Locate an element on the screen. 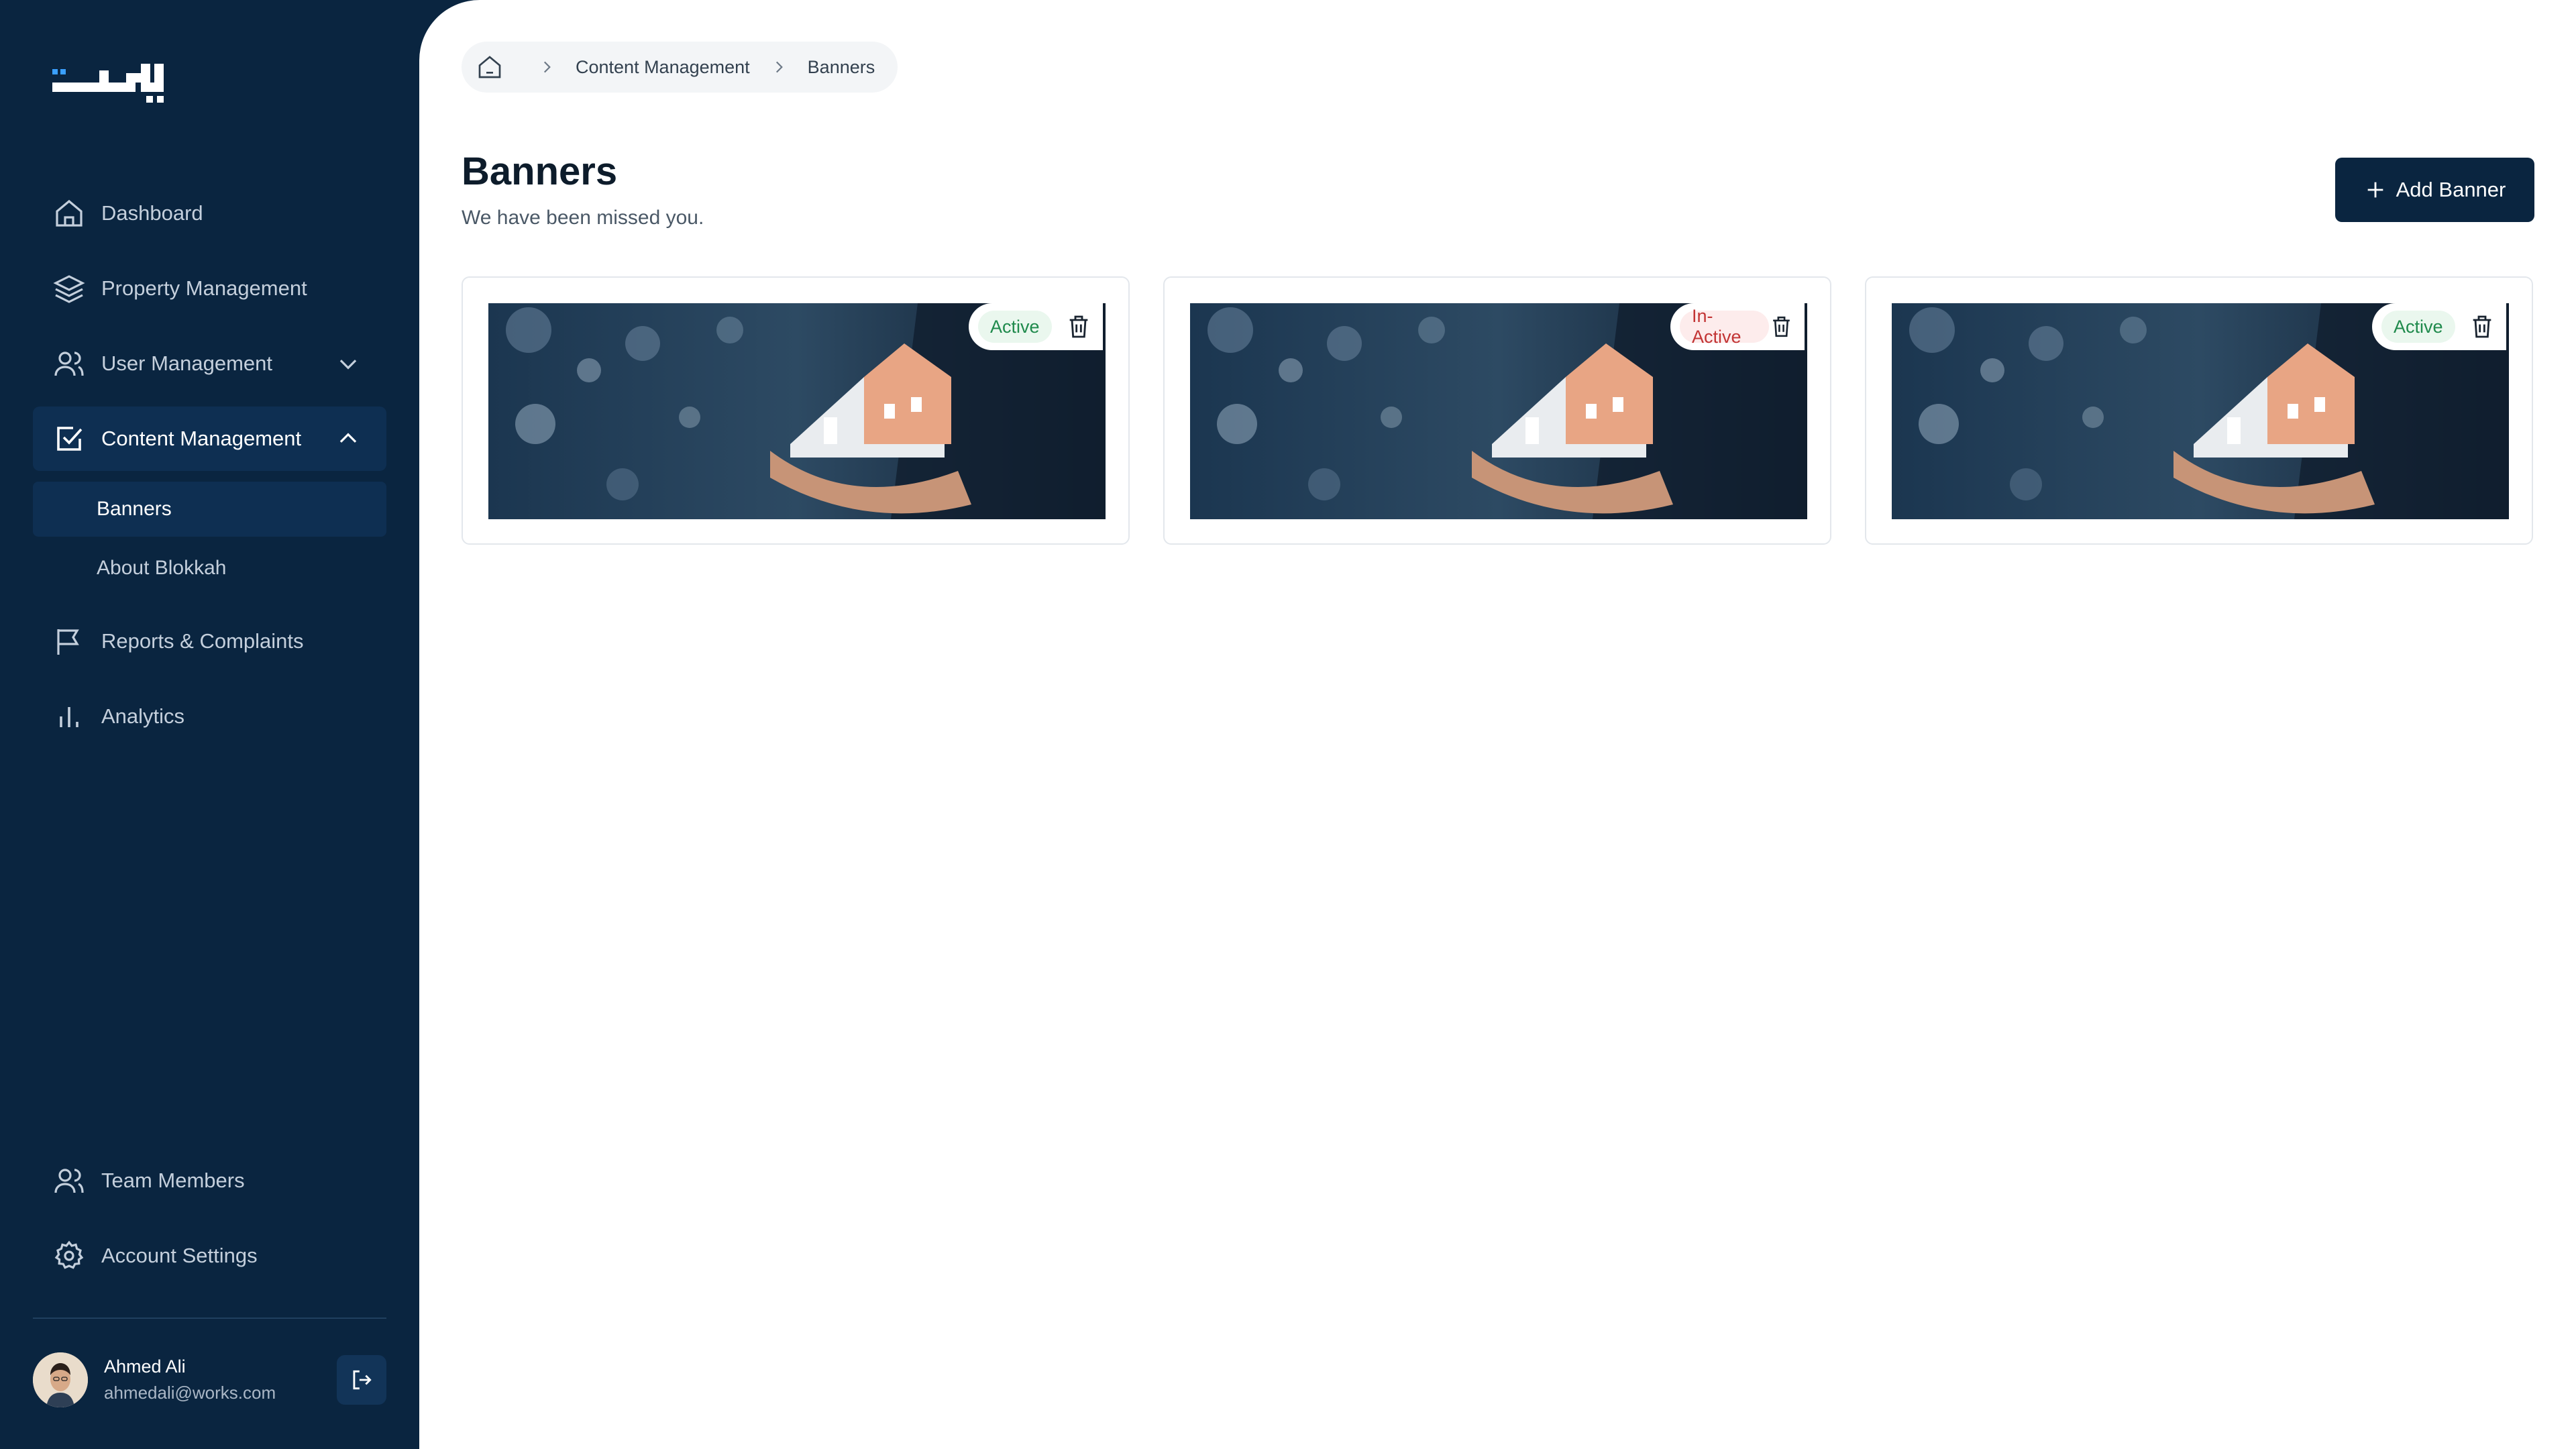  nav-item-account-settings: Account Settings is located at coordinates (209, 1256).